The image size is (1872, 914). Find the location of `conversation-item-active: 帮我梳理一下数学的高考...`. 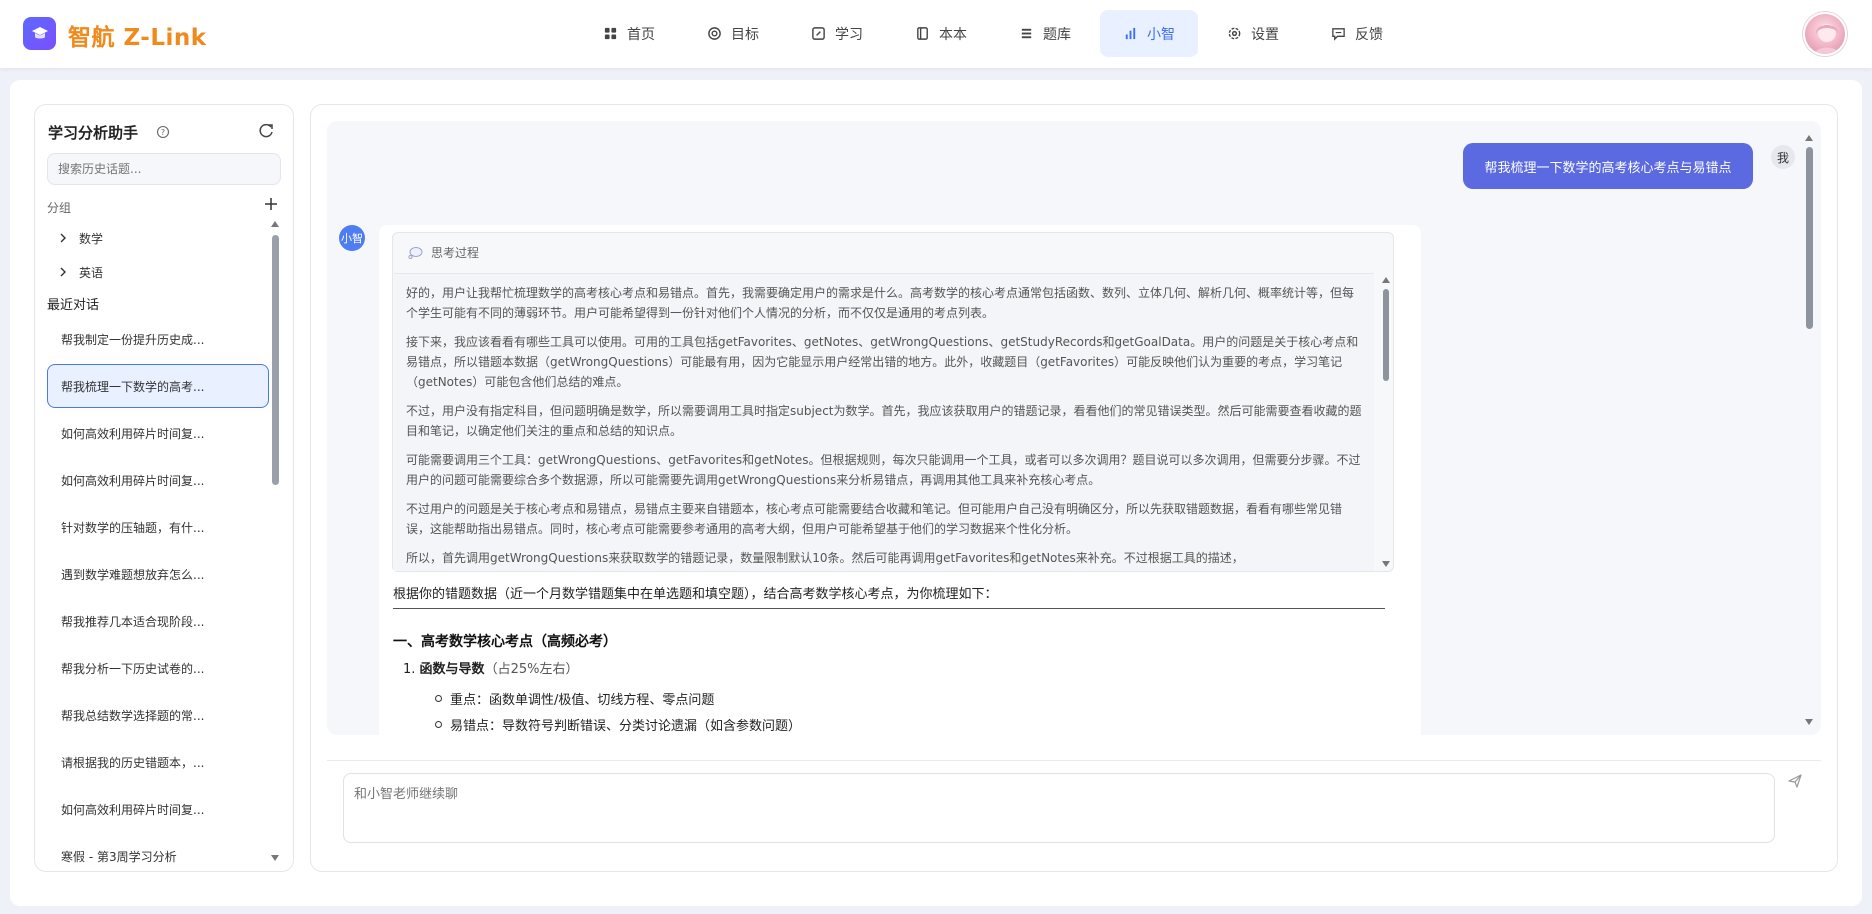

conversation-item-active: 帮我梳理一下数学的高考... is located at coordinates (158, 386).